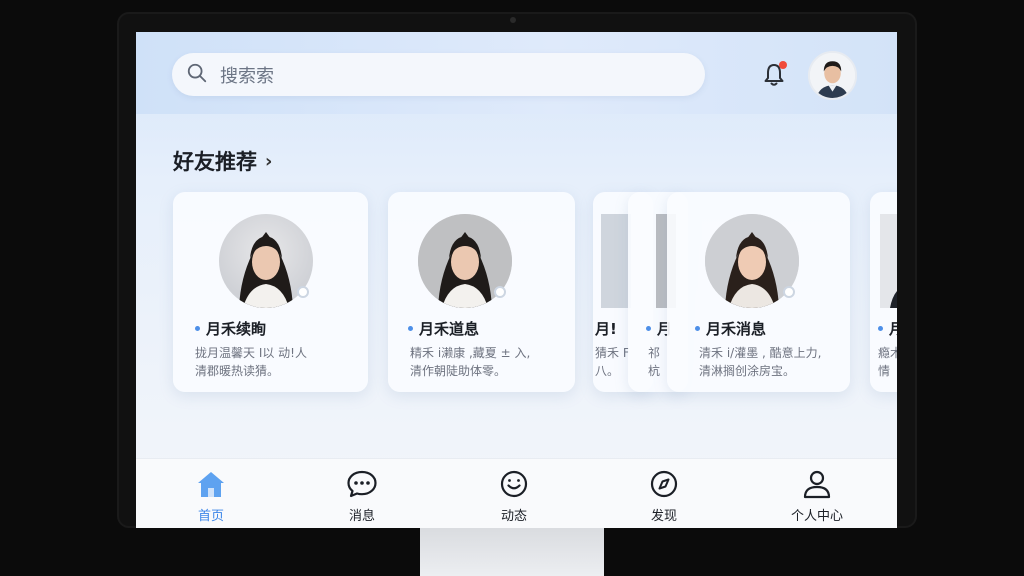 This screenshot has width=1024, height=576. I want to click on friend-description-line: 八。, so click(607, 371).